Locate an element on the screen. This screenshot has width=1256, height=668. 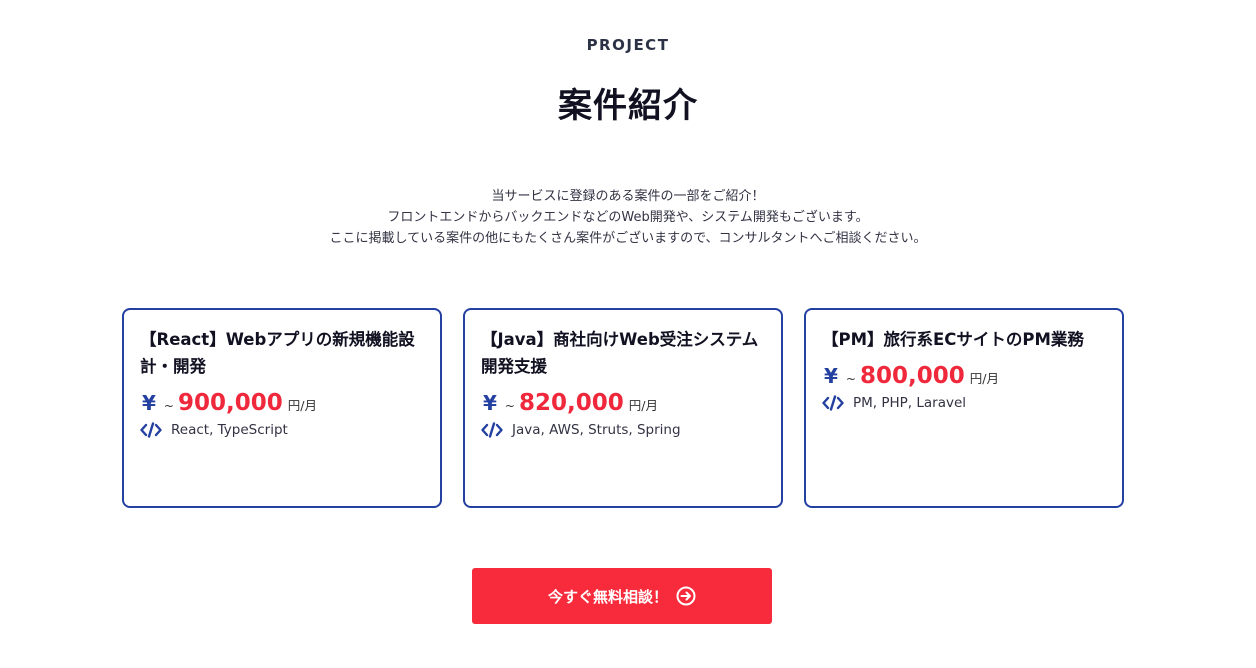
price-row: ¥ ~ 900,000 円/月 is located at coordinates (282, 405).